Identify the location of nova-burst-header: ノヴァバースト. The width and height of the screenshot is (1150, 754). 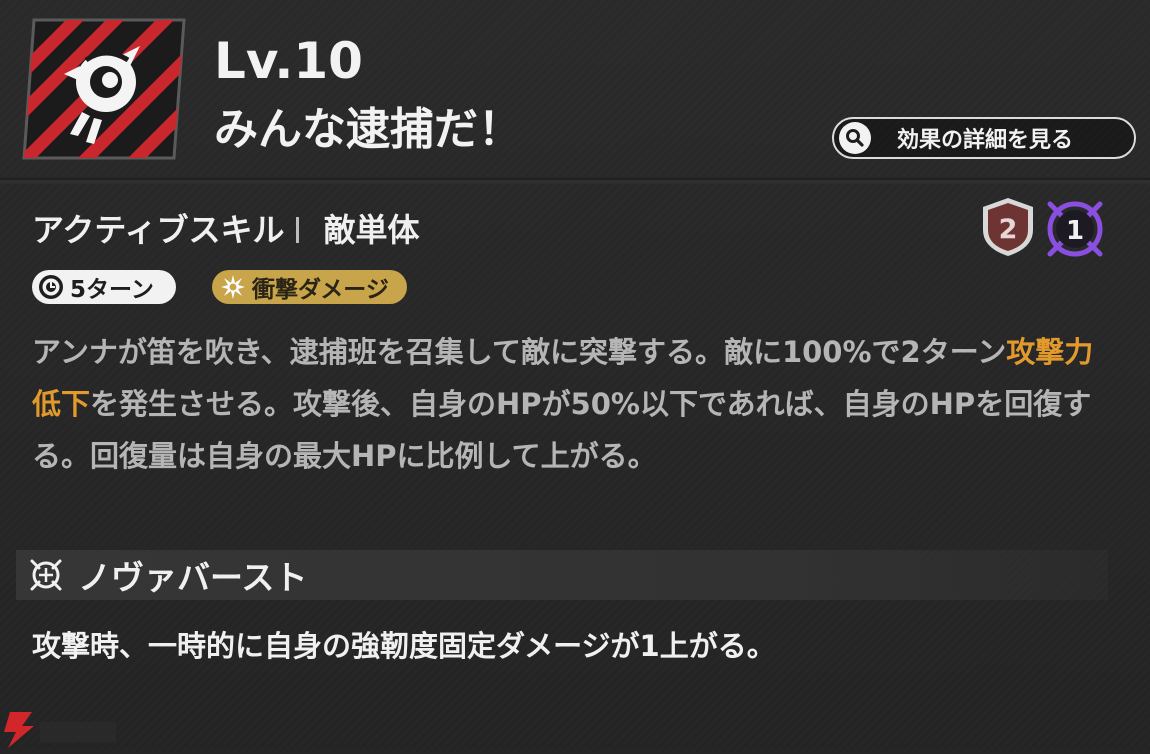
(562, 575).